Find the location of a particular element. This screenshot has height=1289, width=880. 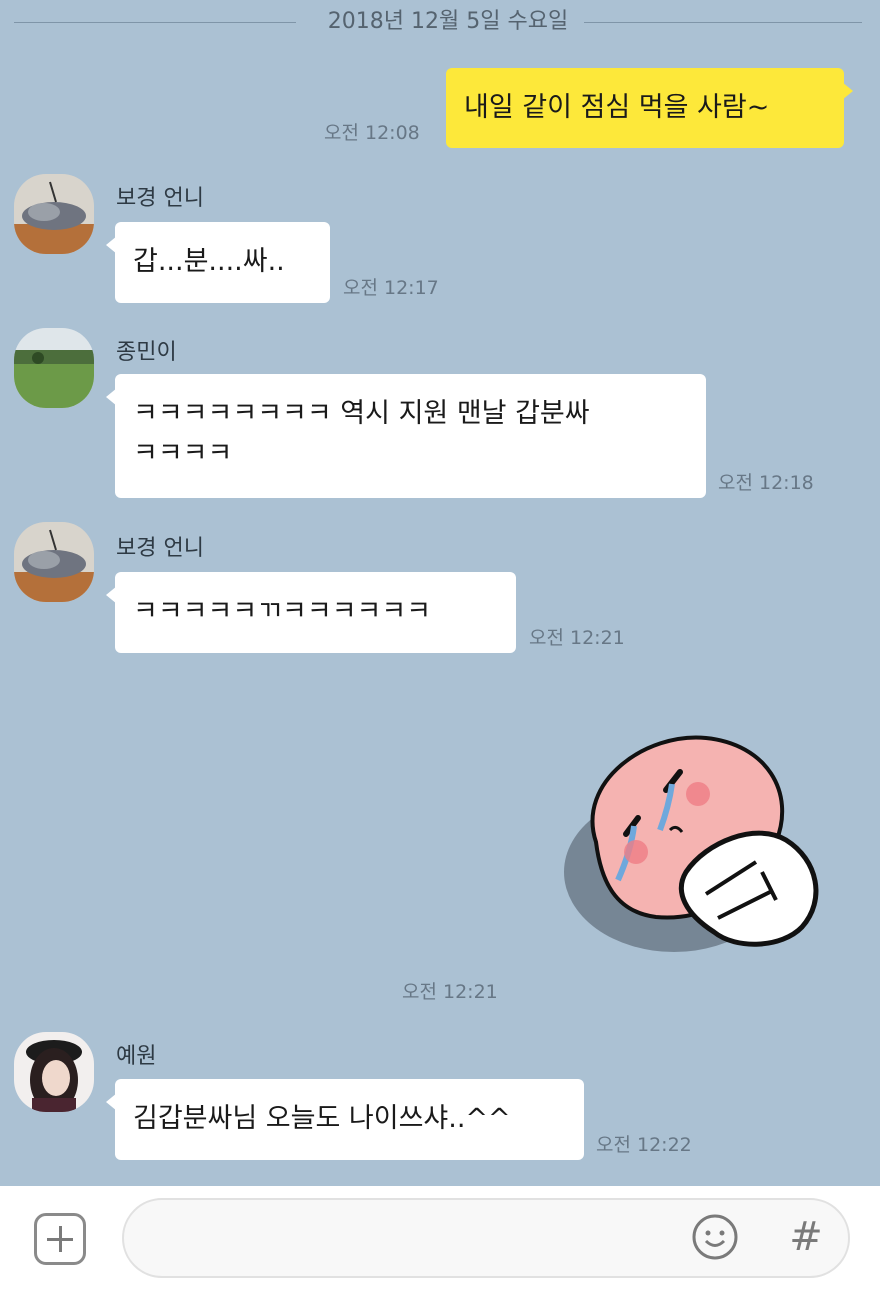

message-input-bar: # is located at coordinates (440, 1237).